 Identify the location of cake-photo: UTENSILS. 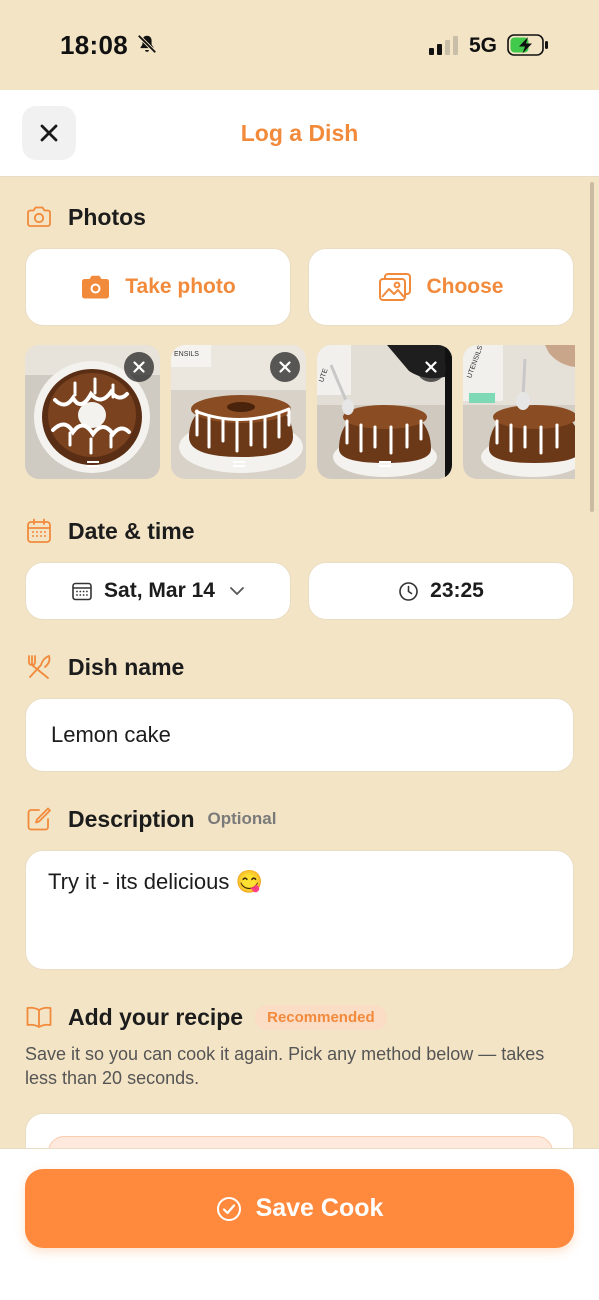
(519, 412).